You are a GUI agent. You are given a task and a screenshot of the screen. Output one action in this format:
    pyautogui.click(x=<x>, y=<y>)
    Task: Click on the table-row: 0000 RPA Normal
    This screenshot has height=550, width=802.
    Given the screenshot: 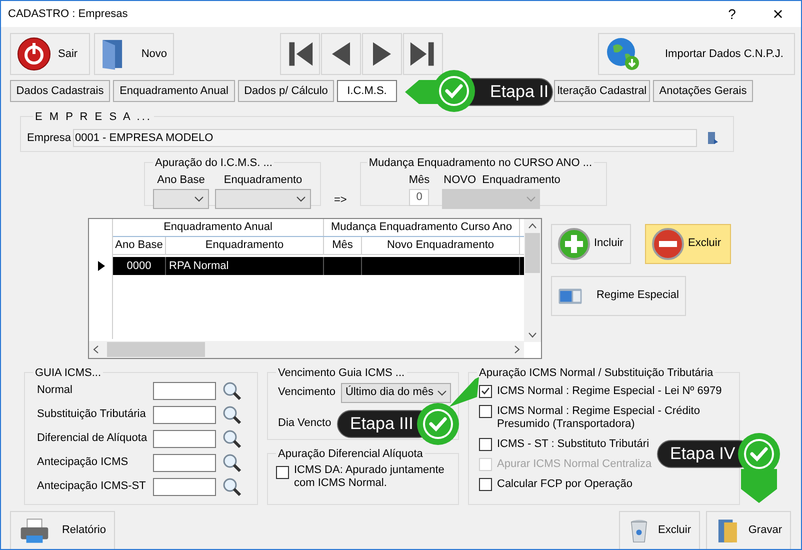 What is the action you would take?
    pyautogui.click(x=318, y=265)
    